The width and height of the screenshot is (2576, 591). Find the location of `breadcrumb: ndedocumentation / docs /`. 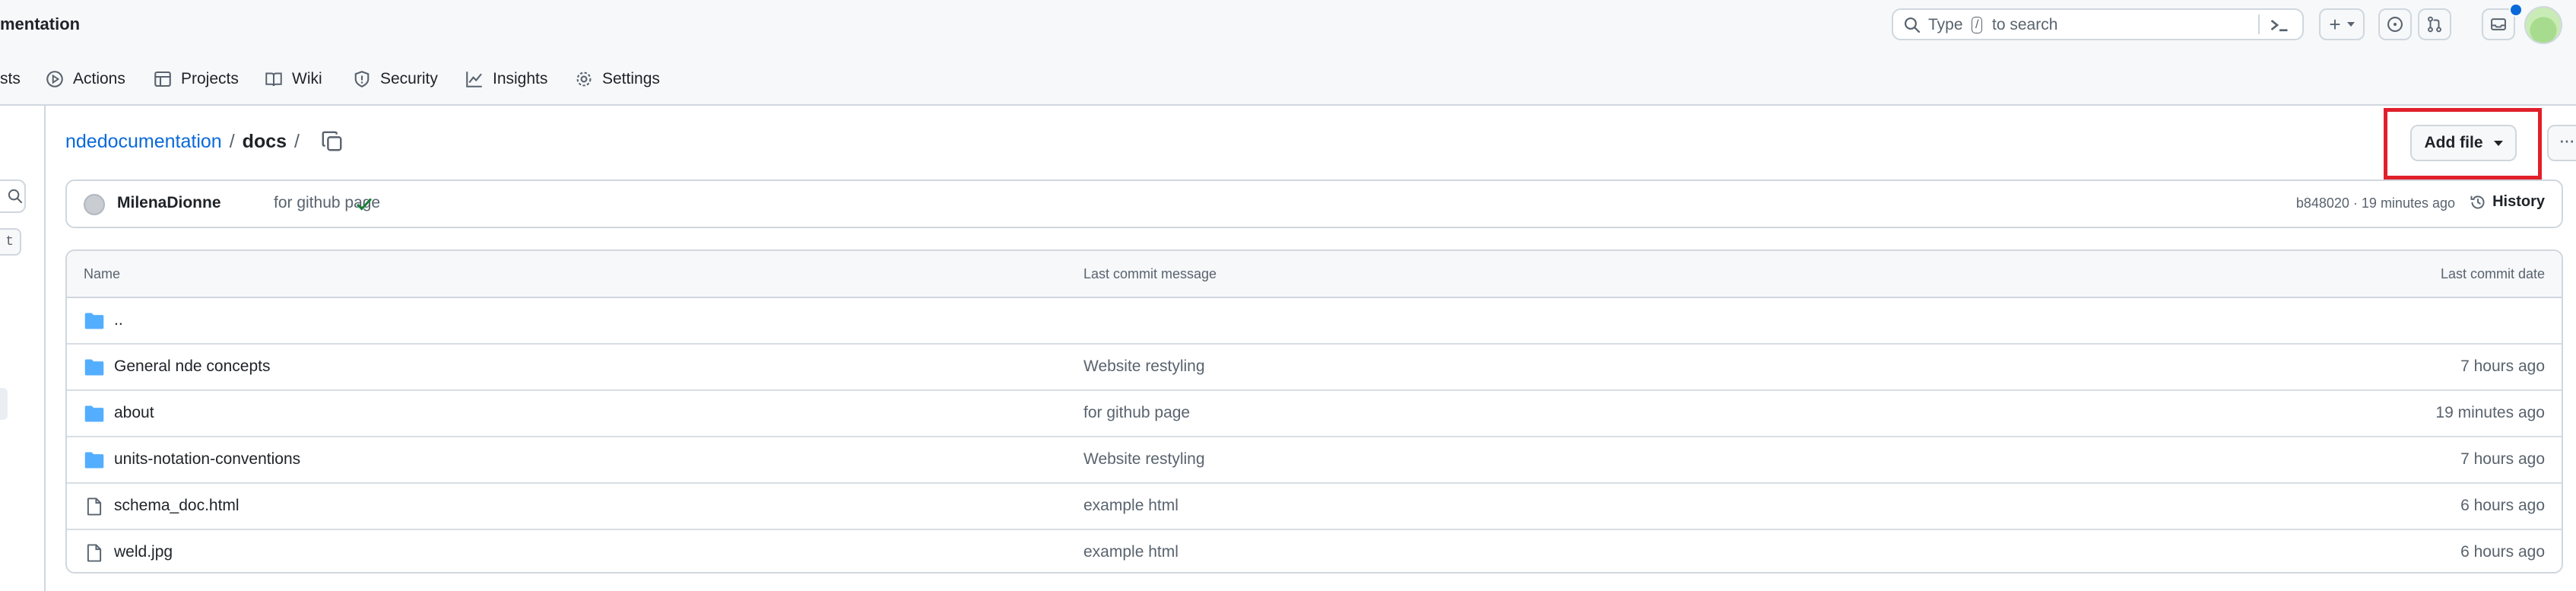

breadcrumb: ndedocumentation / docs / is located at coordinates (204, 141).